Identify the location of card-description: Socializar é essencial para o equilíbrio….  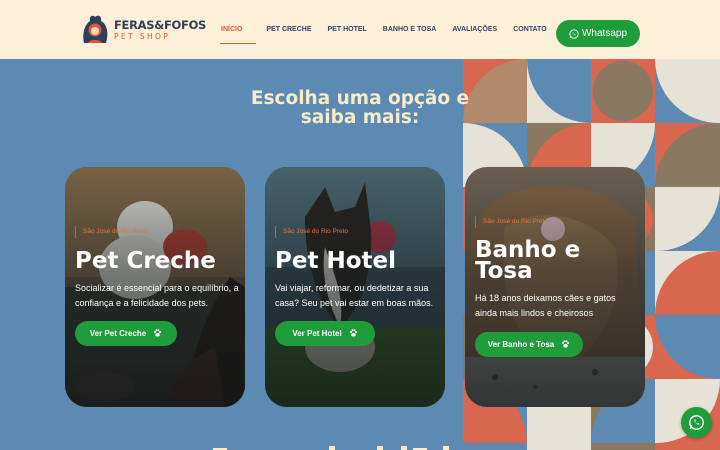
(157, 295).